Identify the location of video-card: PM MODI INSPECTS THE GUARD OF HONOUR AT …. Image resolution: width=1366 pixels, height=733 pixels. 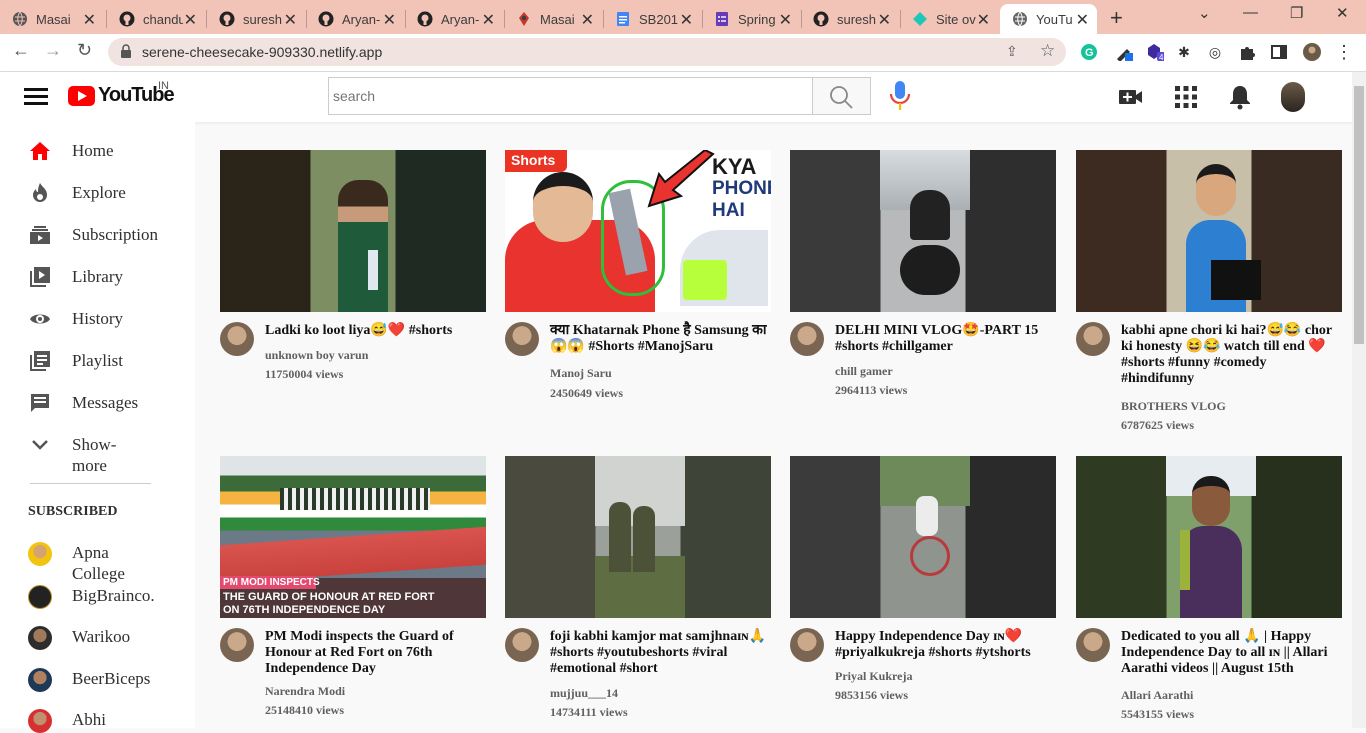
(353, 586).